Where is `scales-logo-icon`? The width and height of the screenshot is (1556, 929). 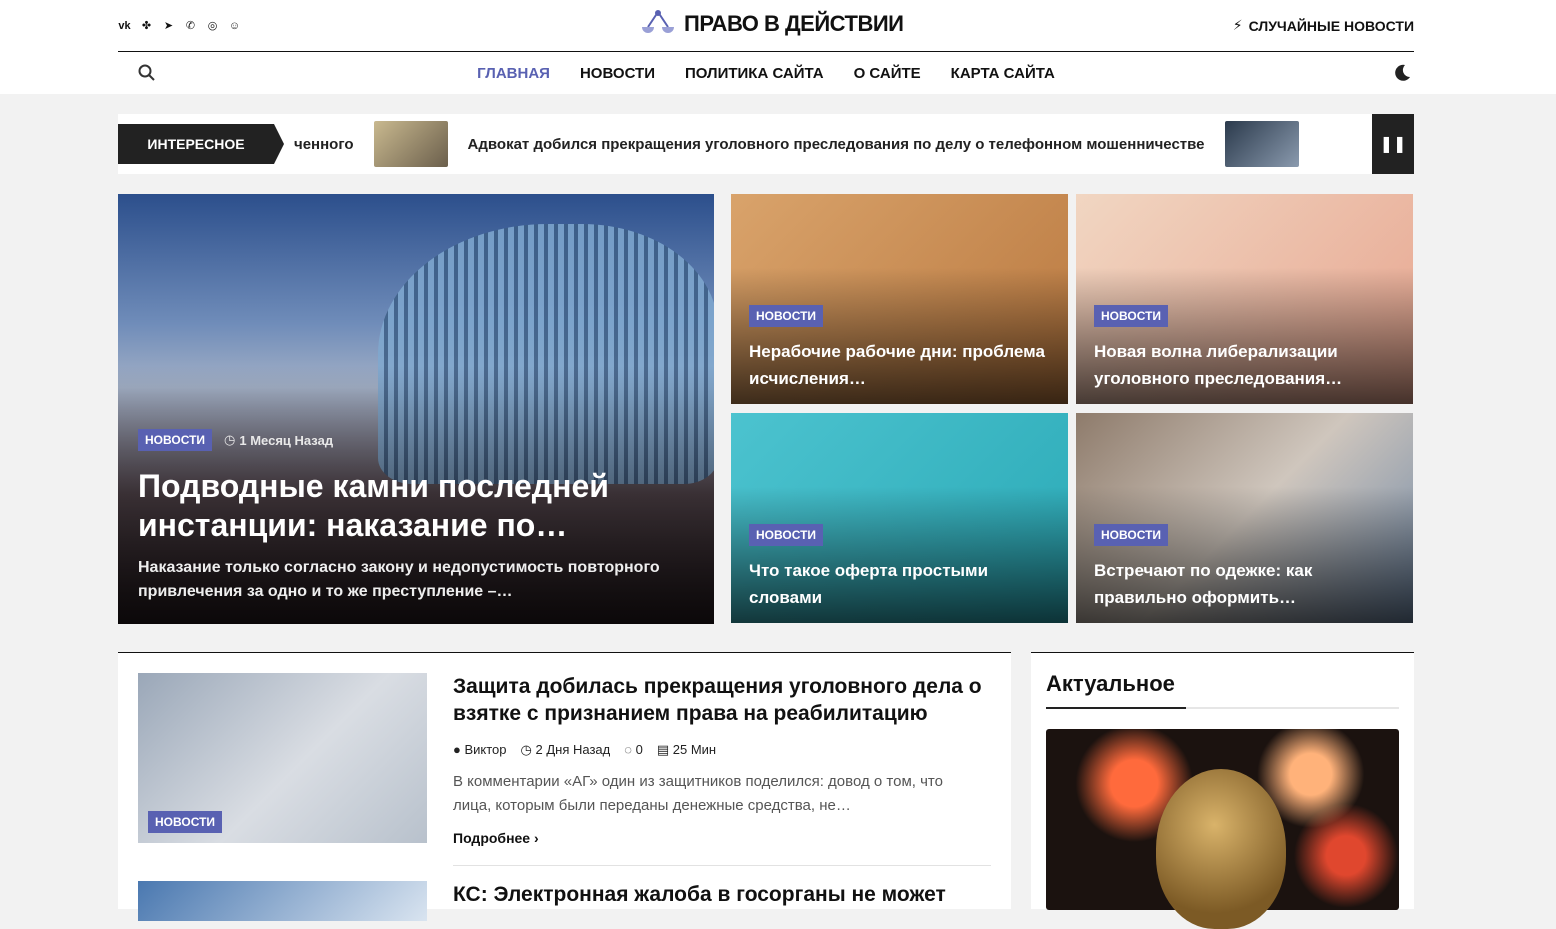
scales-logo-icon is located at coordinates (658, 21).